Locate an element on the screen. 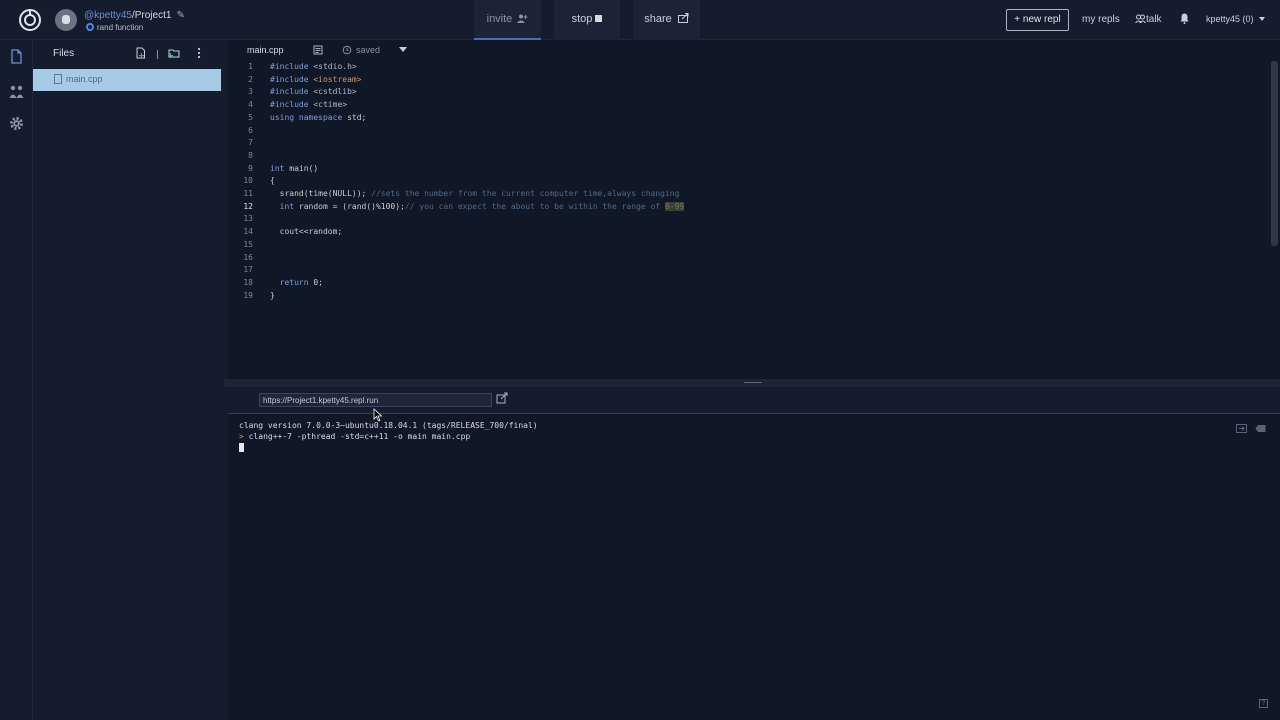  gear-icon is located at coordinates (16, 123).